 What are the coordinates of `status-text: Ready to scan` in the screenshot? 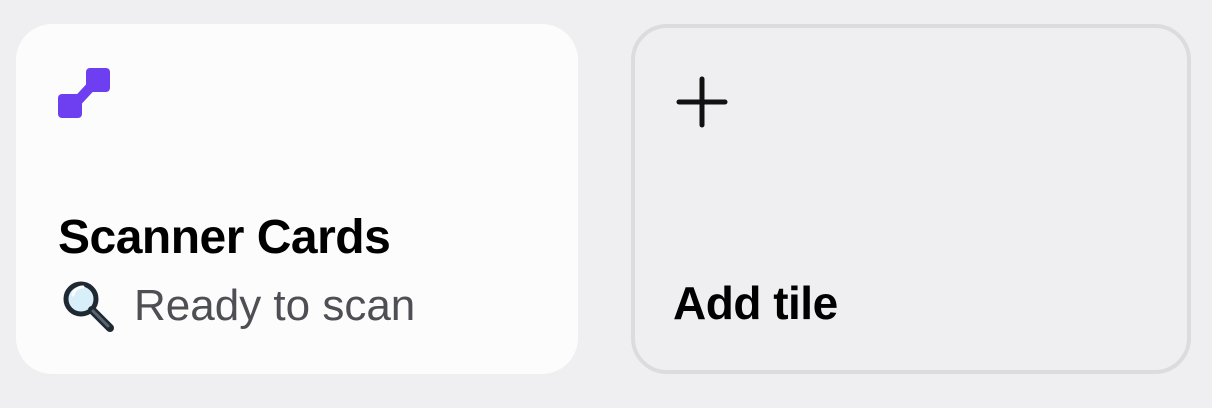 It's located at (275, 305).